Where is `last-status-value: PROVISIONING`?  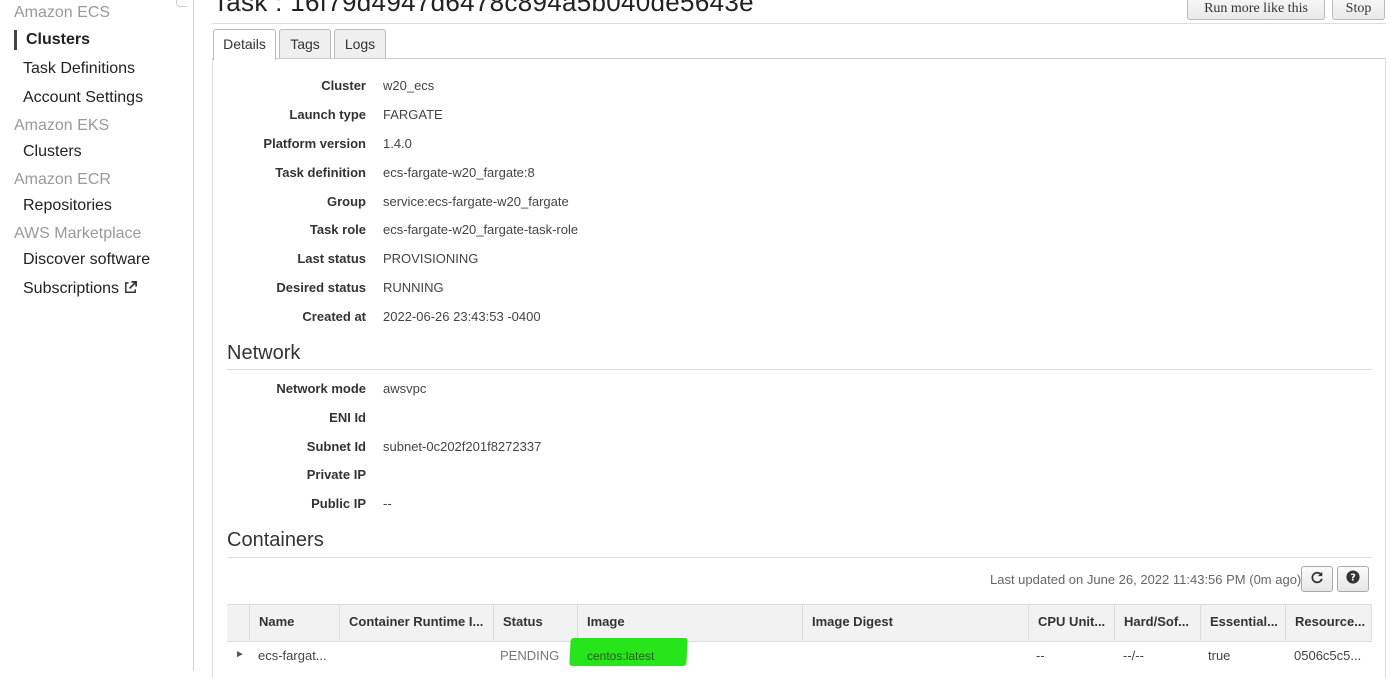
last-status-value: PROVISIONING is located at coordinates (431, 258).